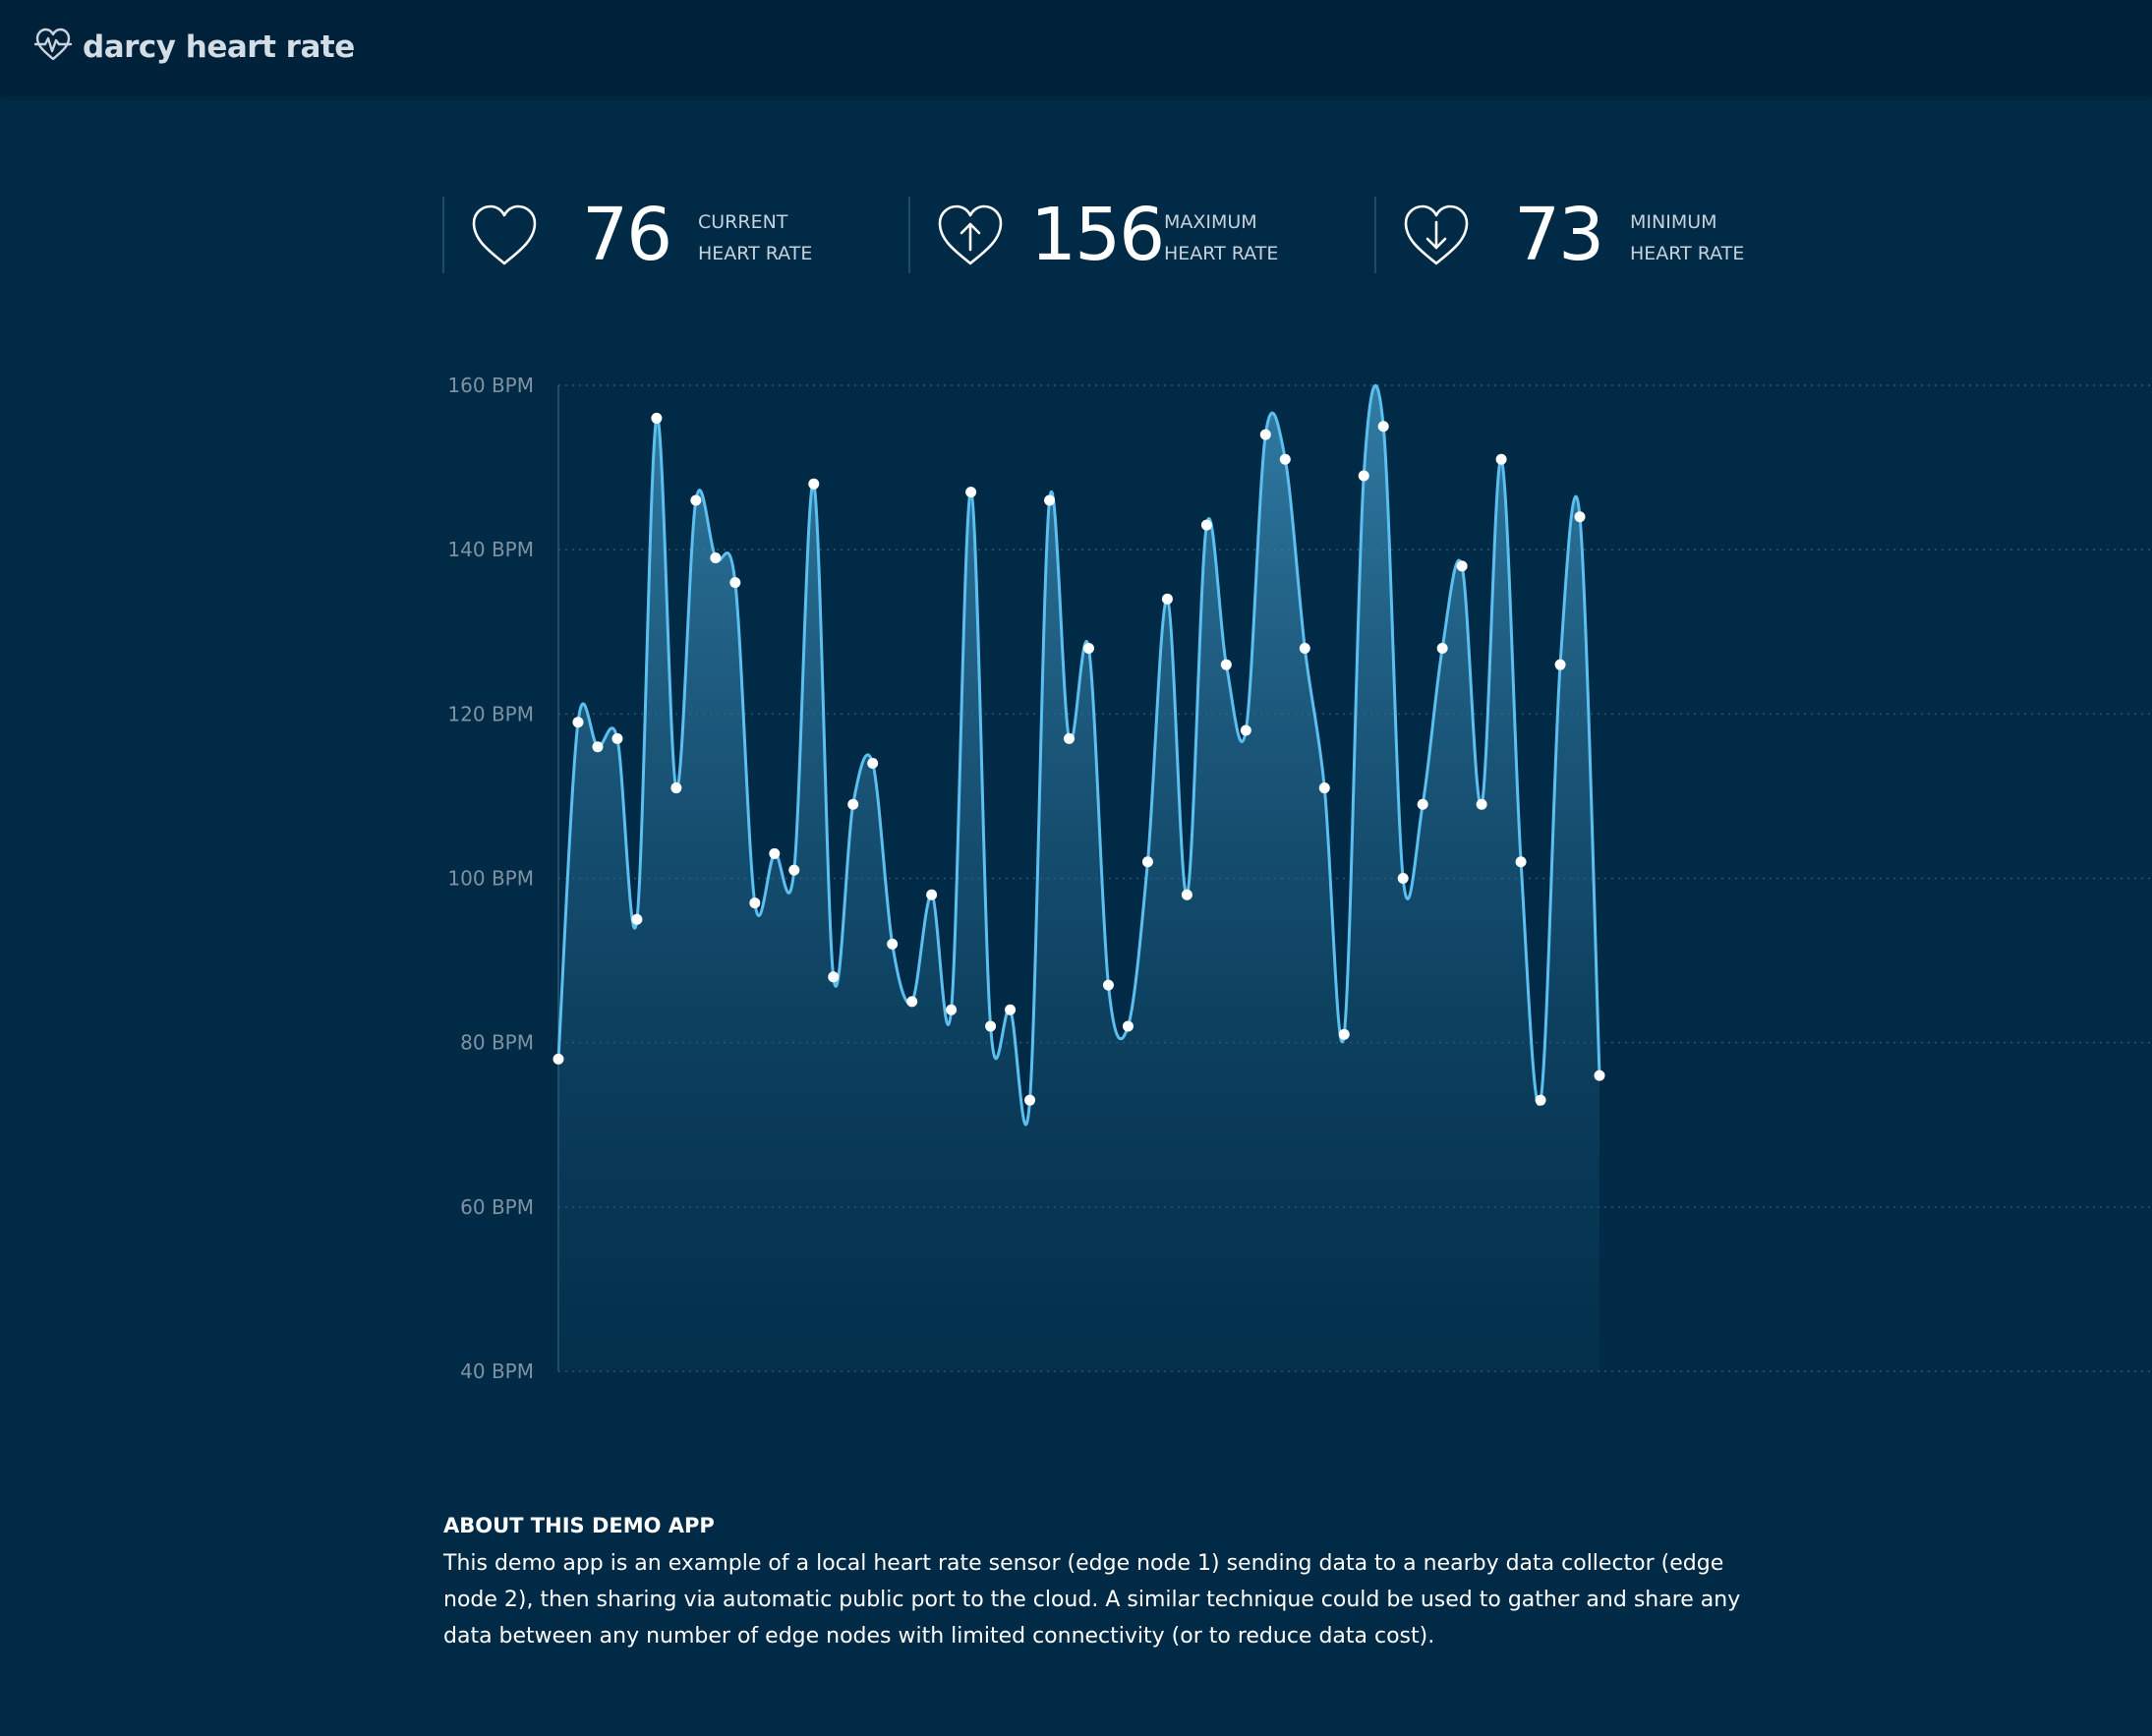  Describe the element at coordinates (1210, 222) in the screenshot. I see `label-line-1: MAXIMUM` at that location.